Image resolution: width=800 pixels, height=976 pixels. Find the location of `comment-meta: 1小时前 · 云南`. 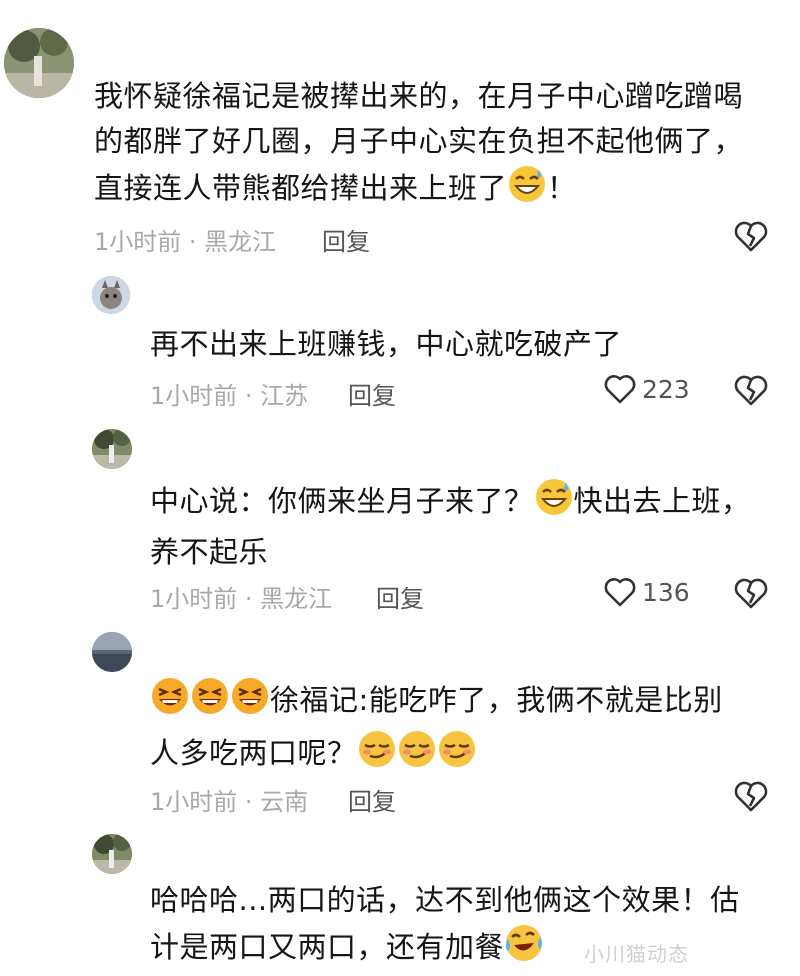

comment-meta: 1小时前 · 云南 is located at coordinates (229, 802).